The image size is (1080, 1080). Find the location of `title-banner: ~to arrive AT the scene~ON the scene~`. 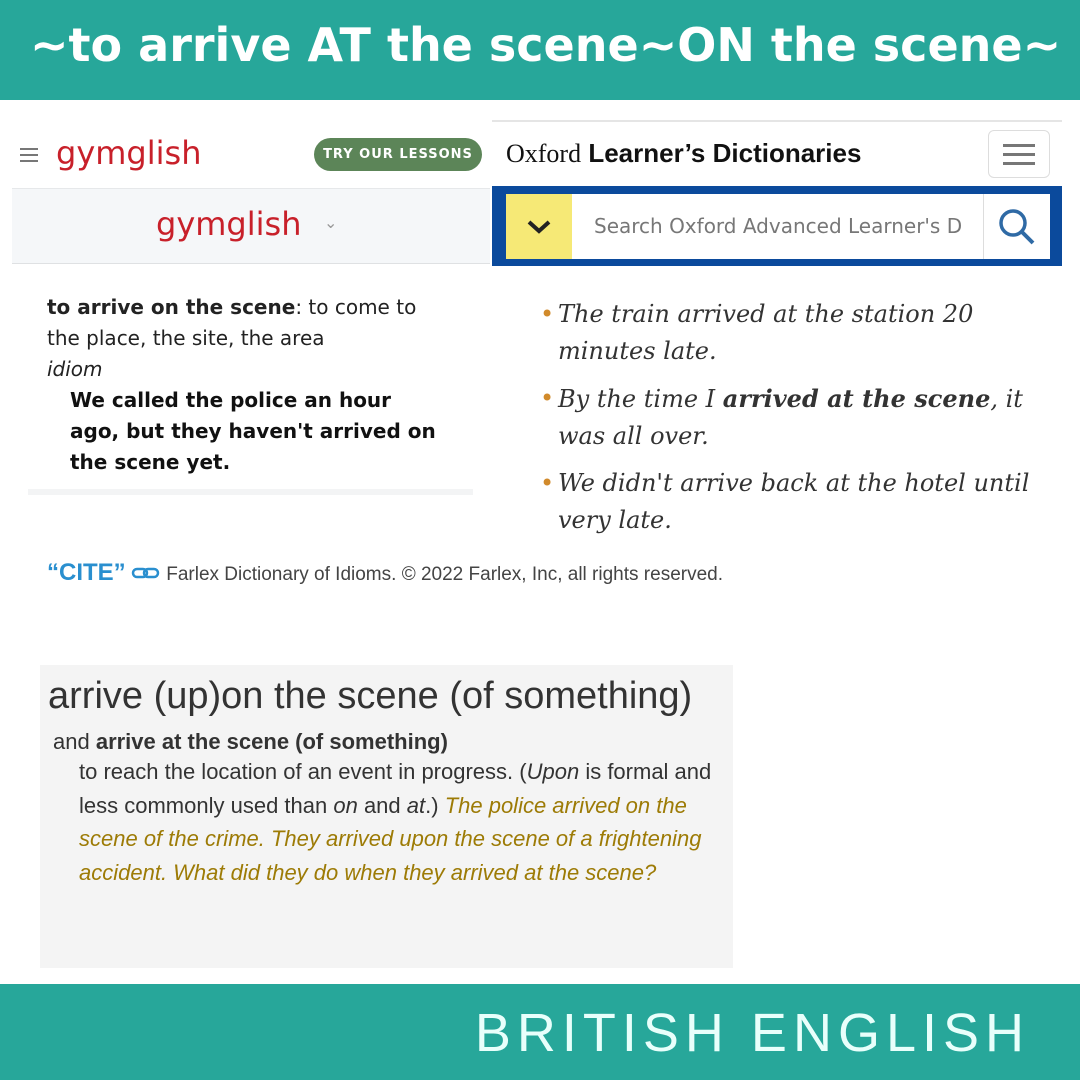

title-banner: ~to arrive AT the scene~ON the scene~ is located at coordinates (540, 50).